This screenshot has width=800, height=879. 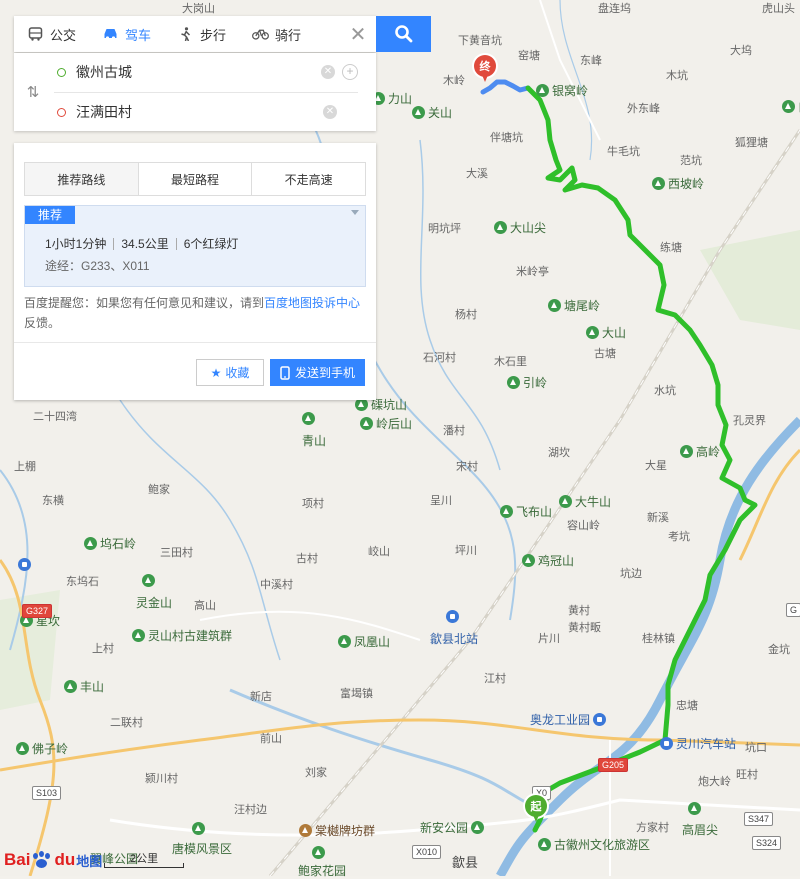 I want to click on tab-shortest: 最短路程, so click(x=194, y=179).